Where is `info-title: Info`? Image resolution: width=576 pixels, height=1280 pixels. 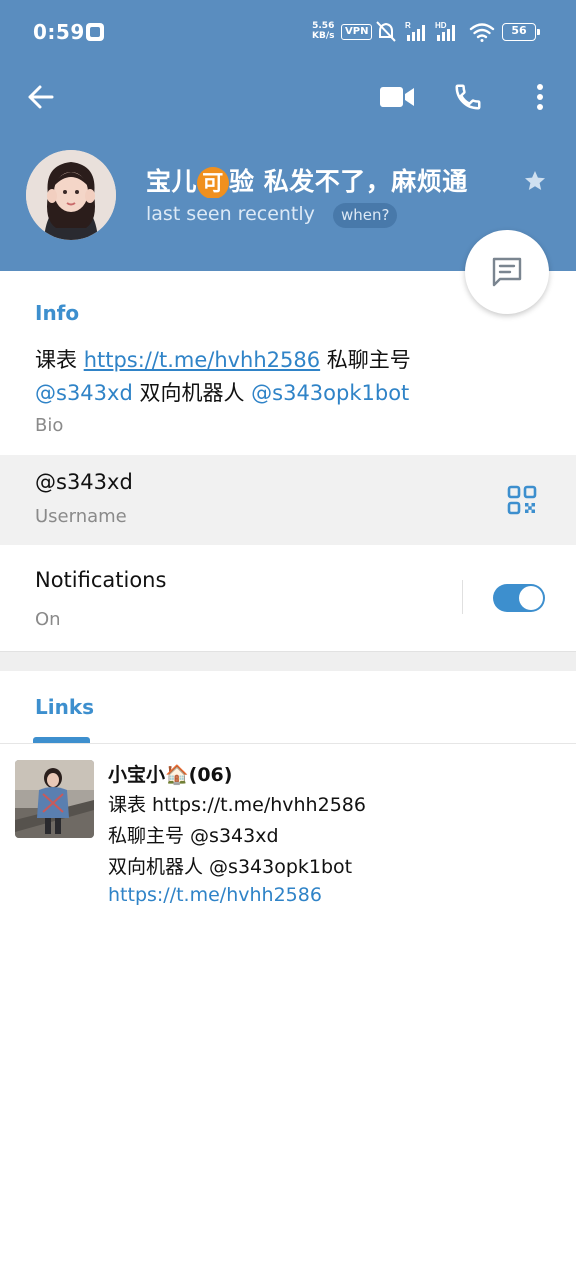
info-title: Info is located at coordinates (57, 313).